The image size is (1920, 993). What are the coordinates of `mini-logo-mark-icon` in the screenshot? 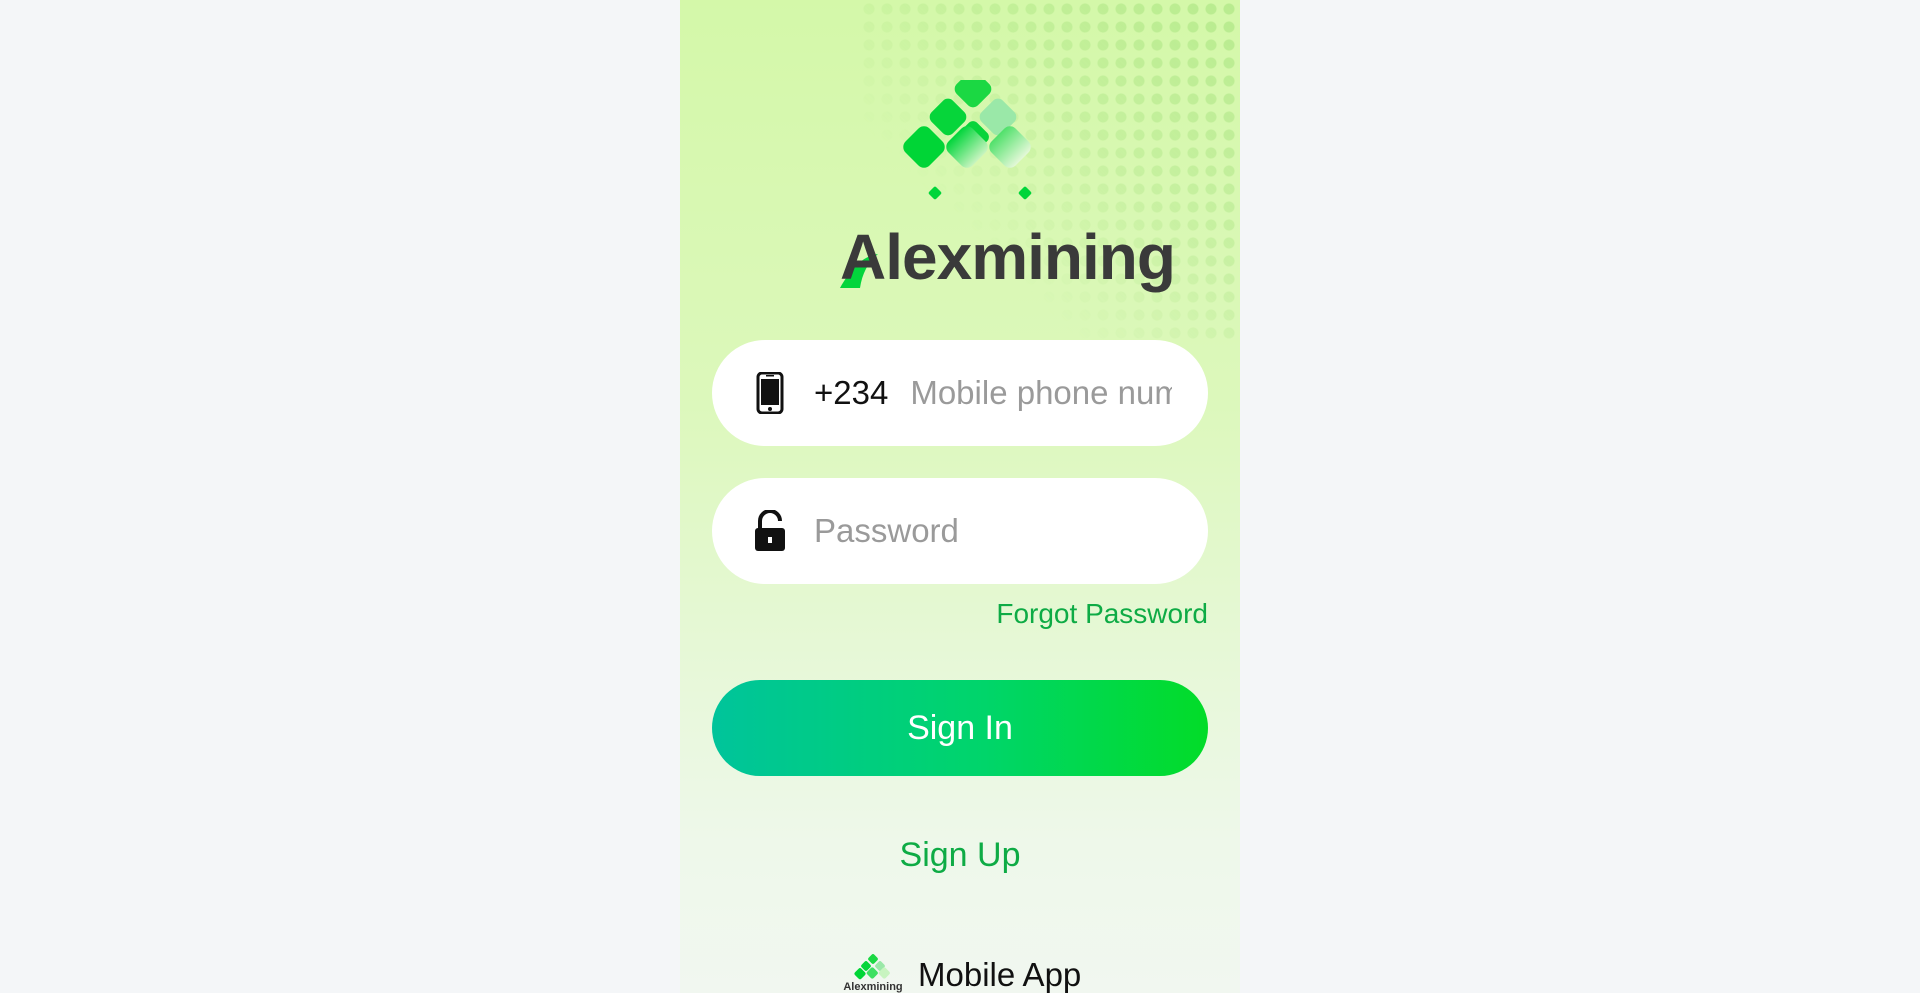 It's located at (872, 967).